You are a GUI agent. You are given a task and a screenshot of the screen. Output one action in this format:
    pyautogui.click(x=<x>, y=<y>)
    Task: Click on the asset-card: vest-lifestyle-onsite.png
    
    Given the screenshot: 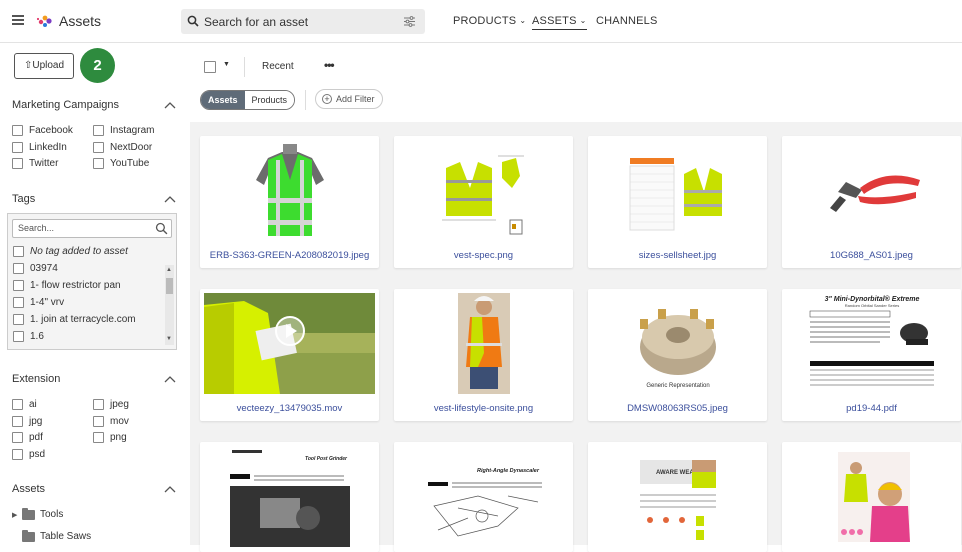 What is the action you would take?
    pyautogui.click(x=483, y=355)
    